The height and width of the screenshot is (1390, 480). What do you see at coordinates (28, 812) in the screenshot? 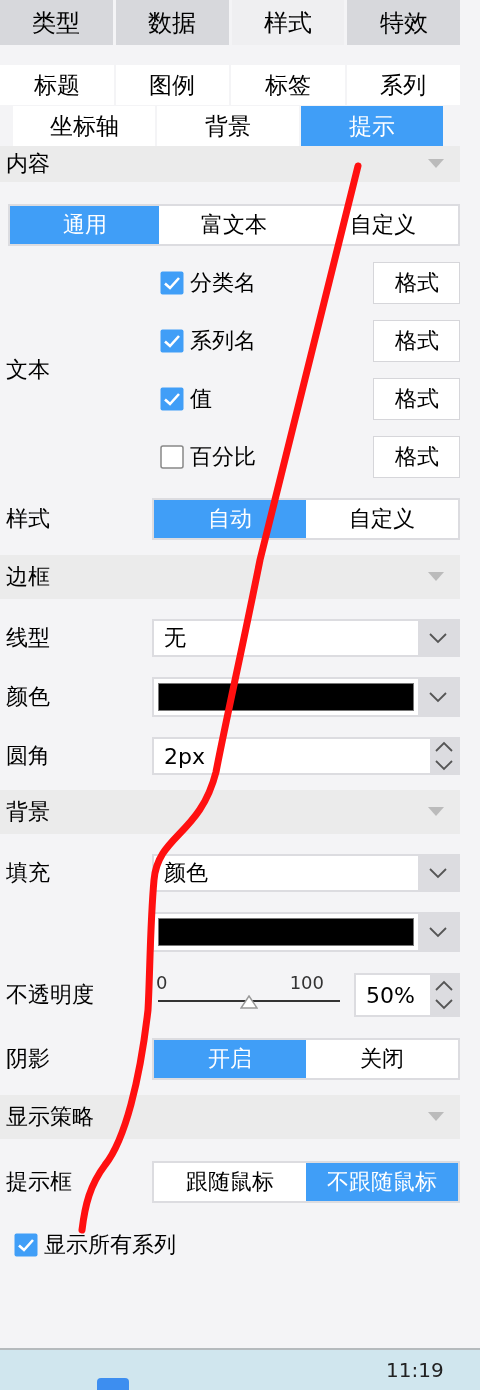
I see `section-title: 背景` at bounding box center [28, 812].